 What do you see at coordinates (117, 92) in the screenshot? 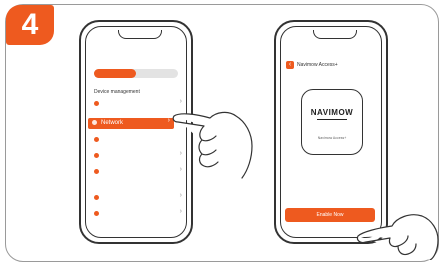
I see `section-title: Device management` at bounding box center [117, 92].